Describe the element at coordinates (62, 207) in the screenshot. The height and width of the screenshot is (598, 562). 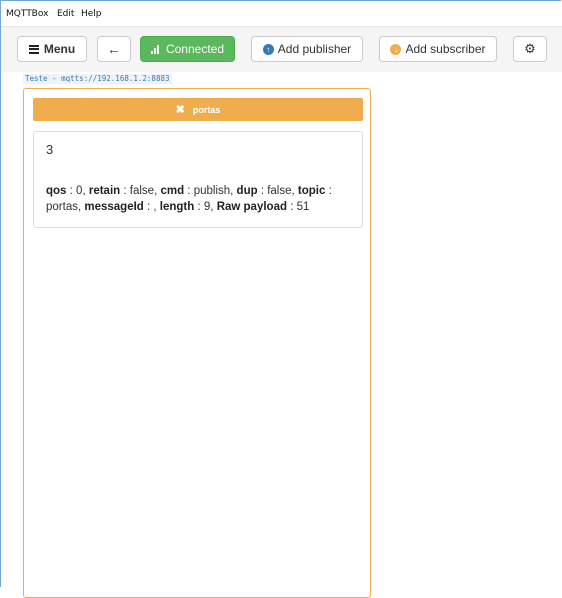
I see `meta-value: portas` at that location.